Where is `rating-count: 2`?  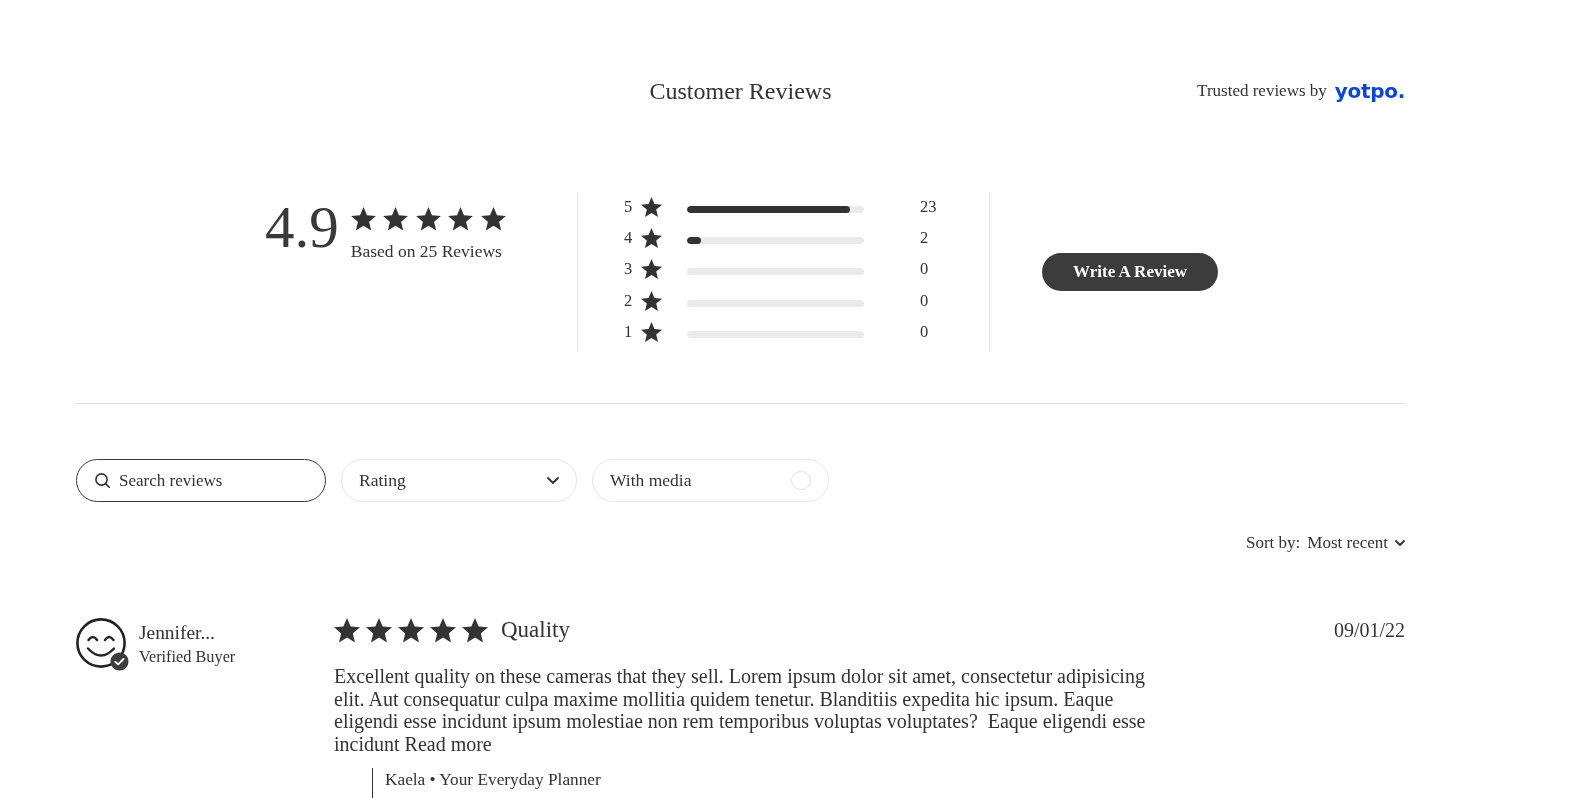
rating-count: 2 is located at coordinates (924, 237).